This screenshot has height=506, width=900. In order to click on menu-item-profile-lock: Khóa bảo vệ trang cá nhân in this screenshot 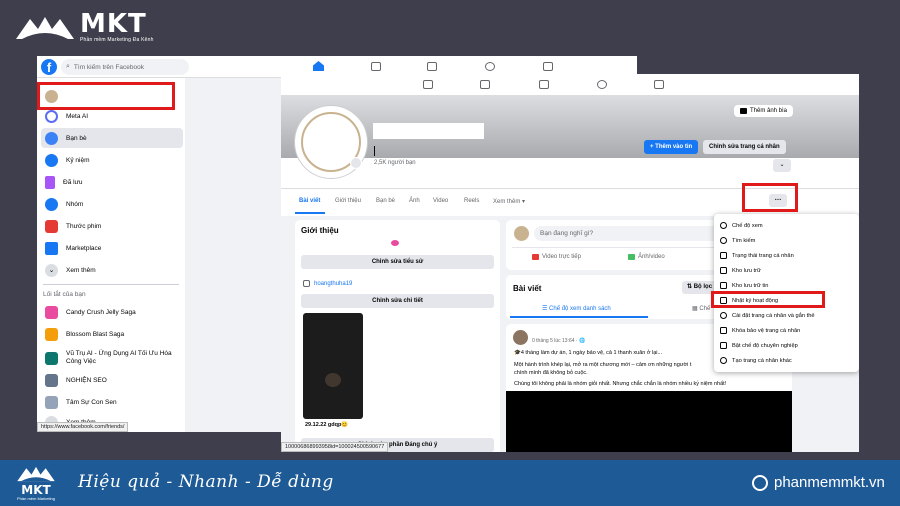, I will do `click(760, 330)`.